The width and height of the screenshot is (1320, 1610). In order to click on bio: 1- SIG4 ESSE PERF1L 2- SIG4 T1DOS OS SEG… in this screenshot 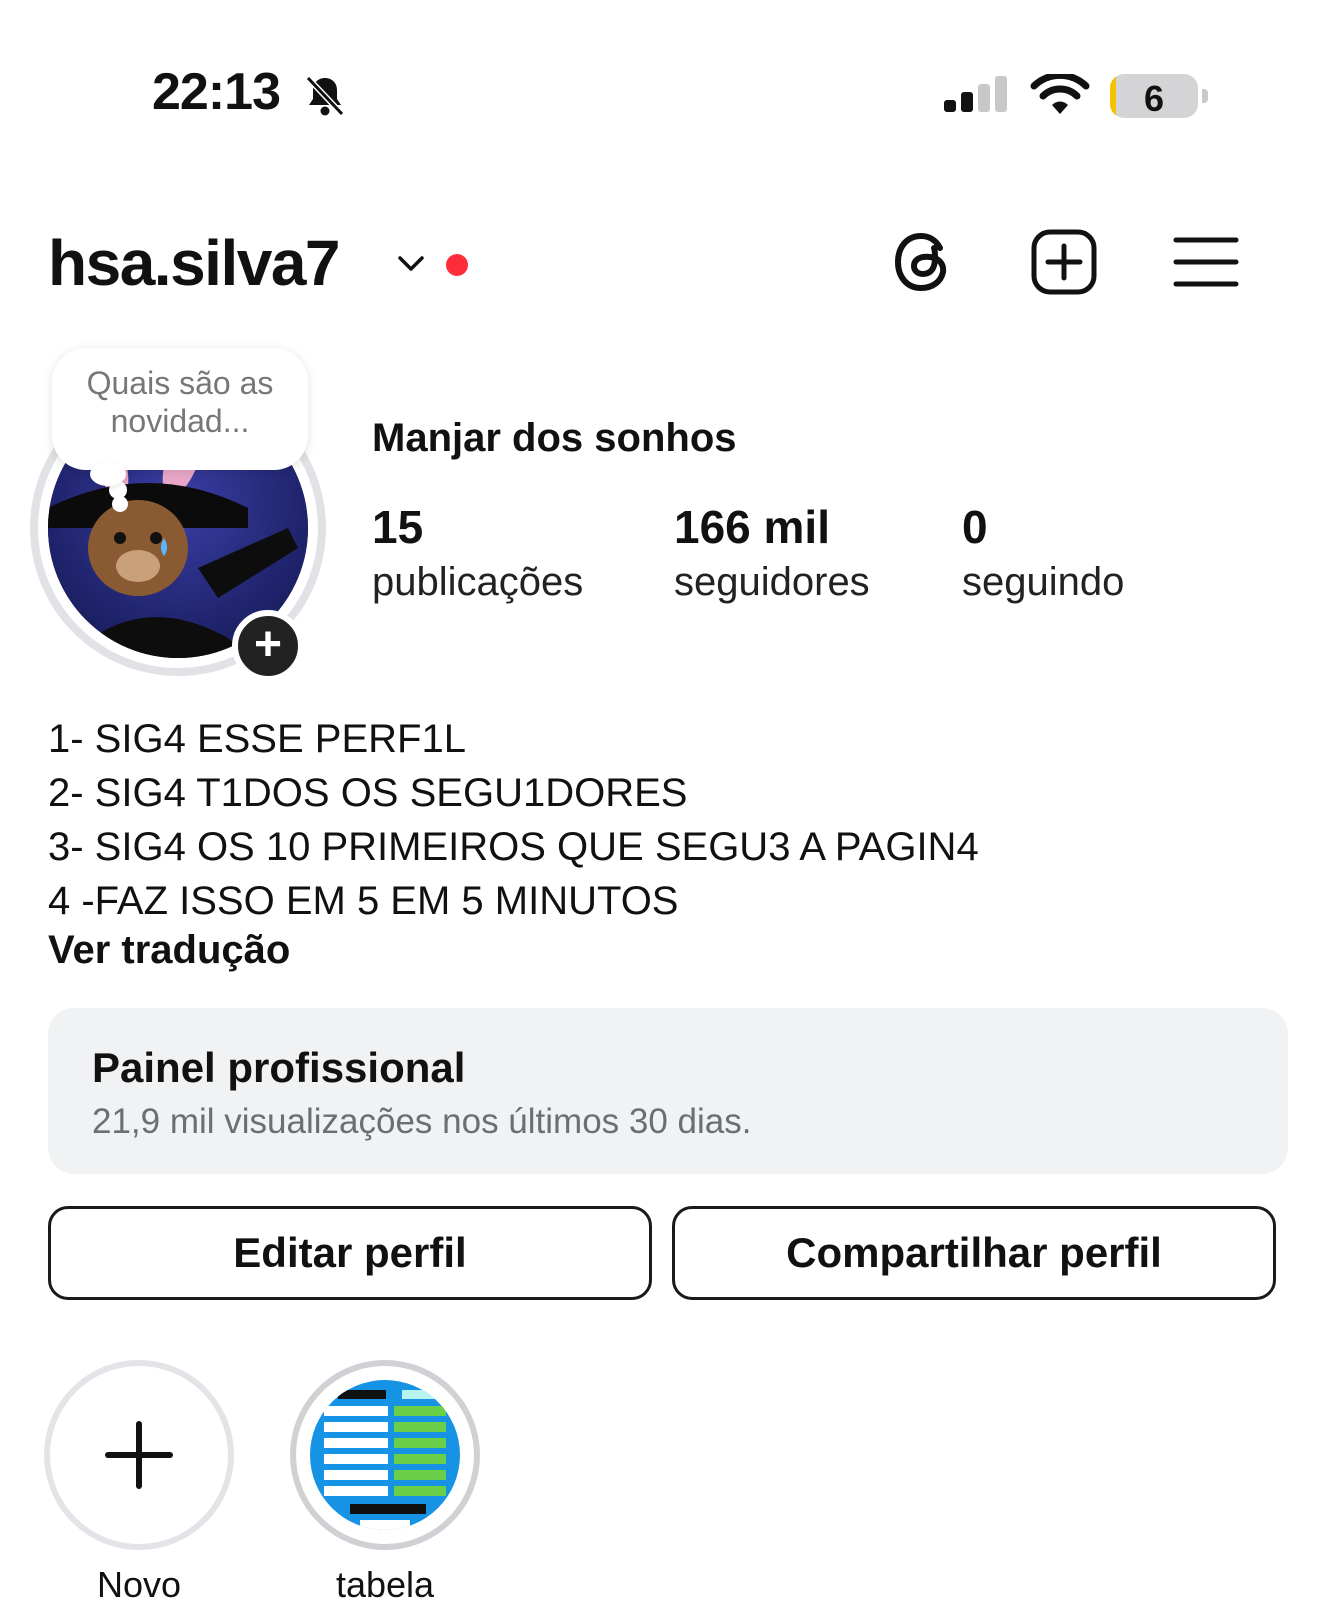, I will do `click(513, 820)`.